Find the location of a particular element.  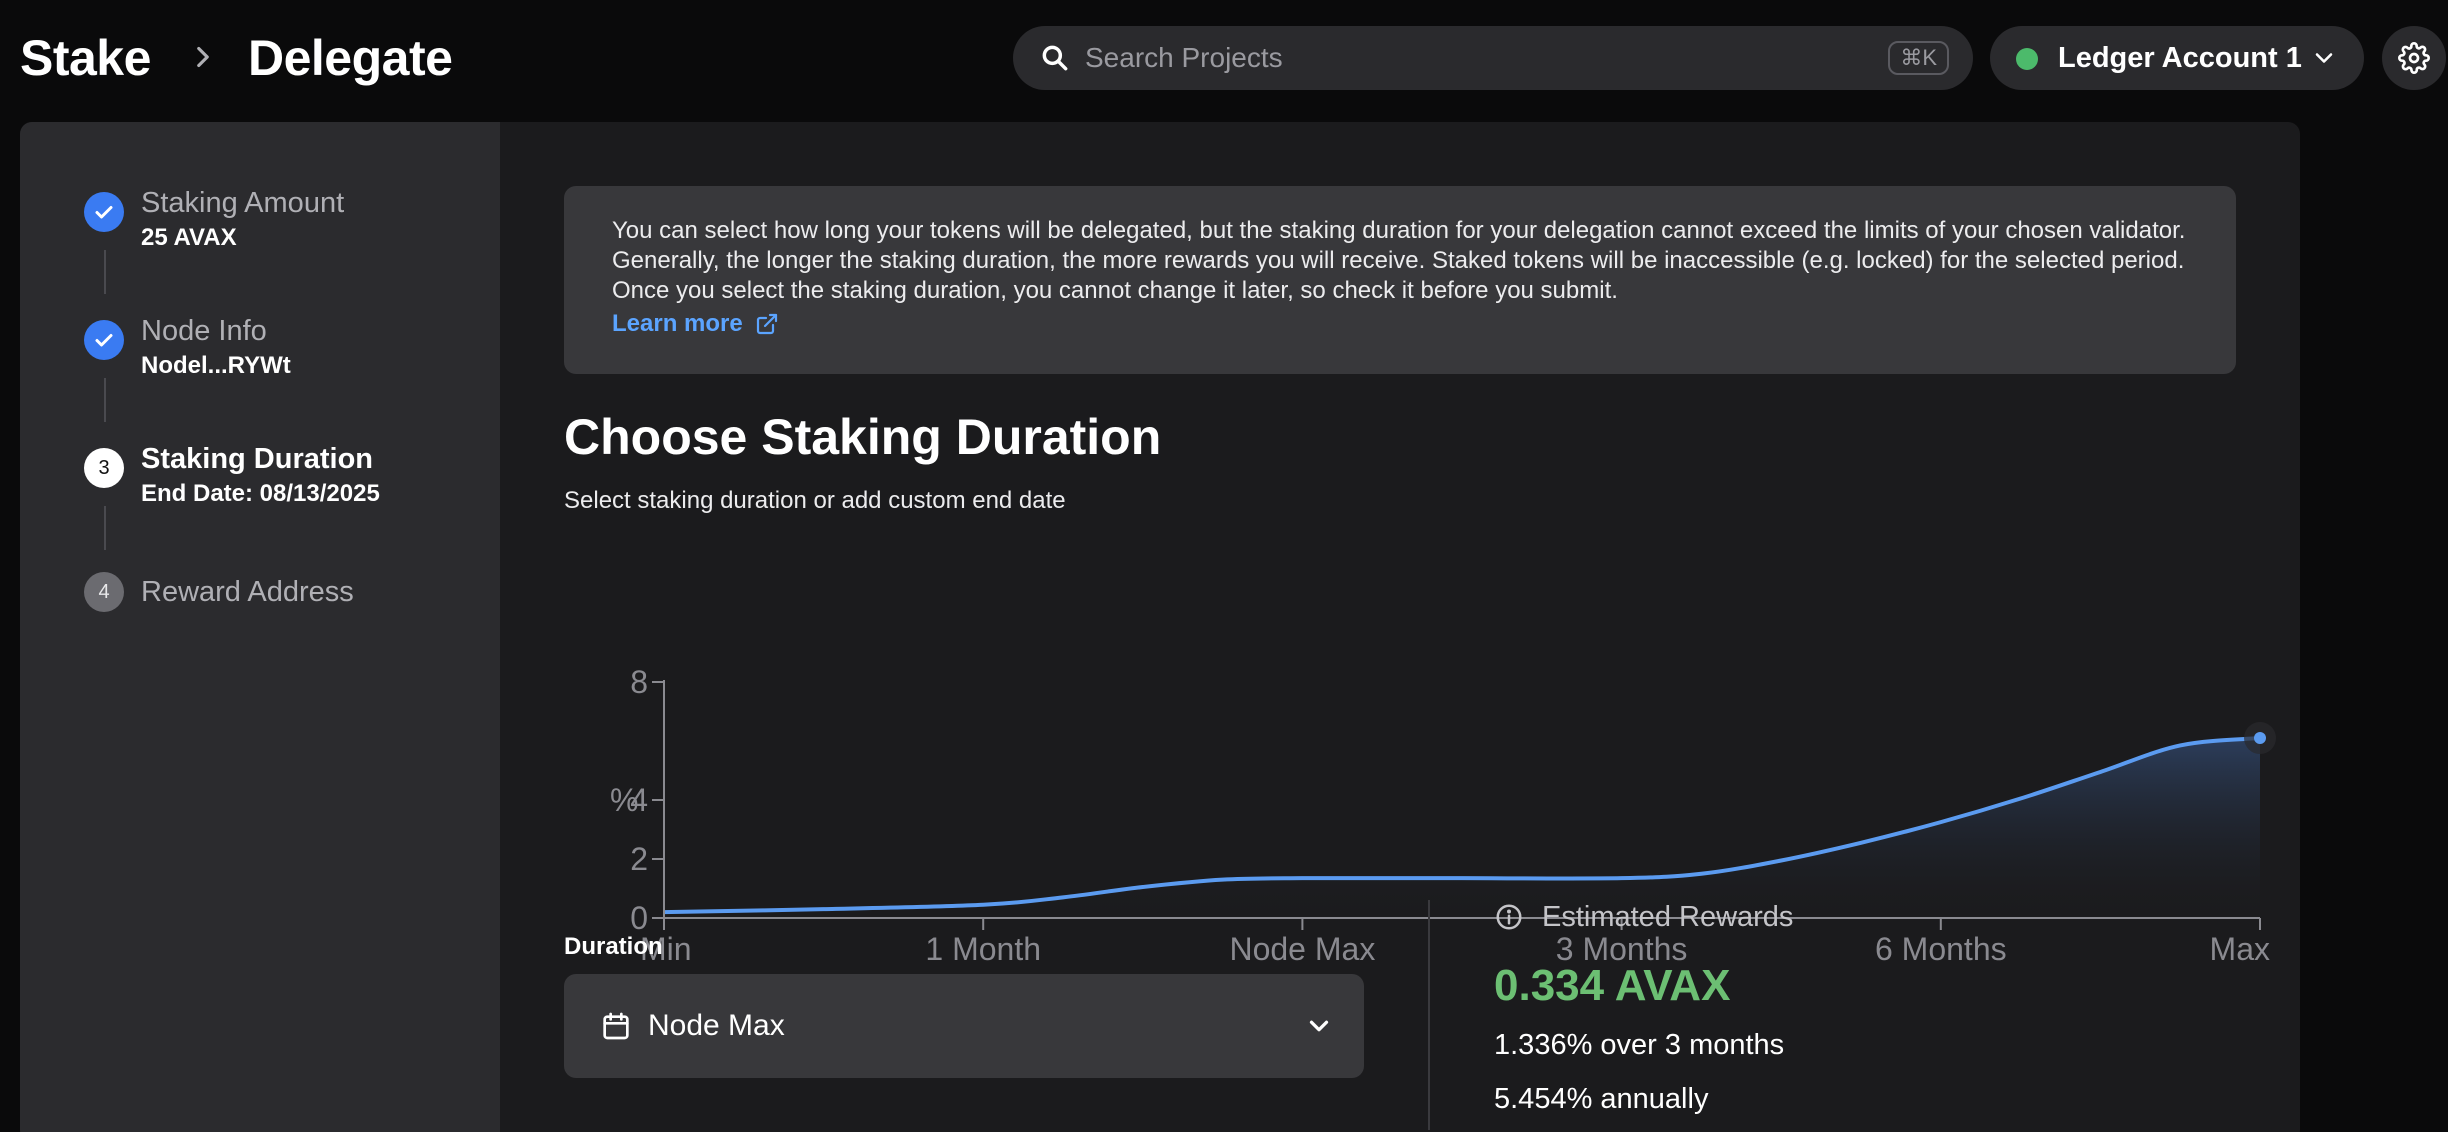

search-icon is located at coordinates (1055, 58).